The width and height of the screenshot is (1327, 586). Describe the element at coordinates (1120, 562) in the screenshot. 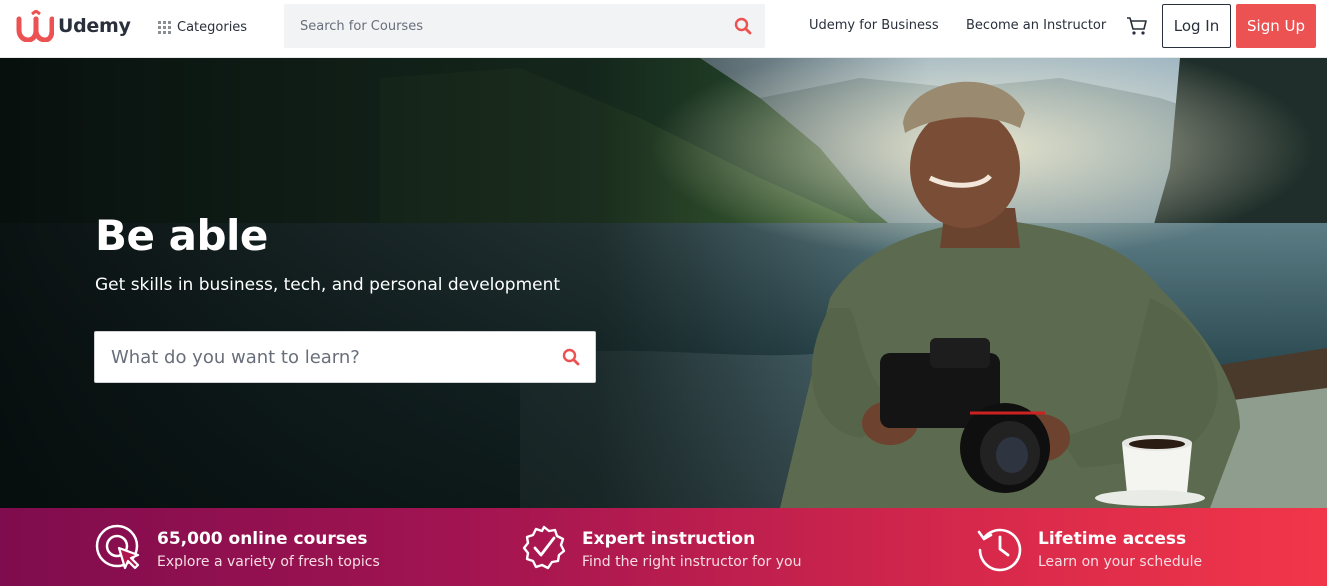

I see `feature-description: Learn on your schedule` at that location.